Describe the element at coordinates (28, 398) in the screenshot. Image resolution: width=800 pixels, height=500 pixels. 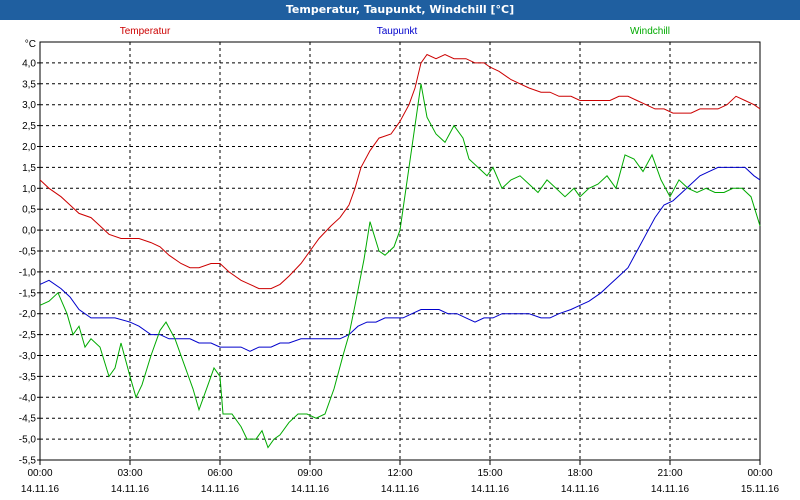
I see `y-tick-label: -4,0` at that location.